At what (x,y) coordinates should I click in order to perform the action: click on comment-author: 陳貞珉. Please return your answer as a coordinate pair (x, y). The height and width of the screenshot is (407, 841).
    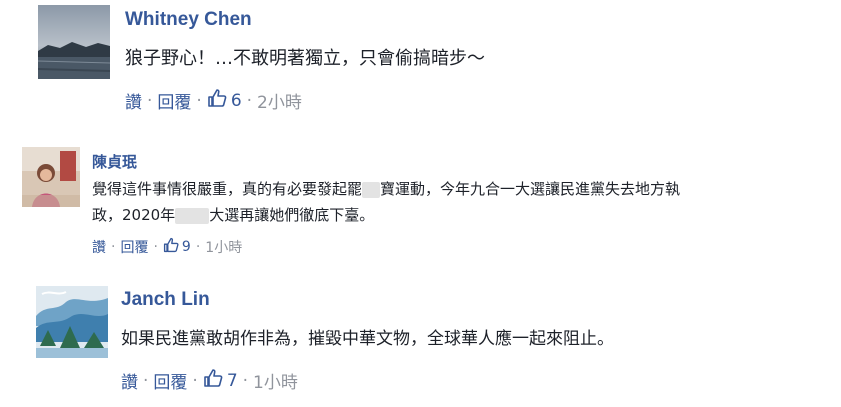
    Looking at the image, I should click on (114, 161).